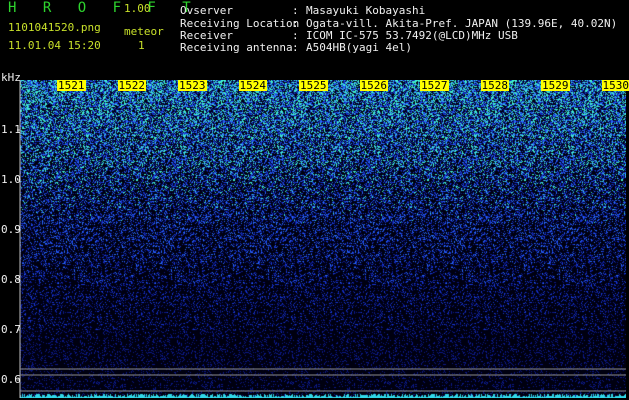  What do you see at coordinates (11, 279) in the screenshot?
I see `y-tick-label: 0.8` at bounding box center [11, 279].